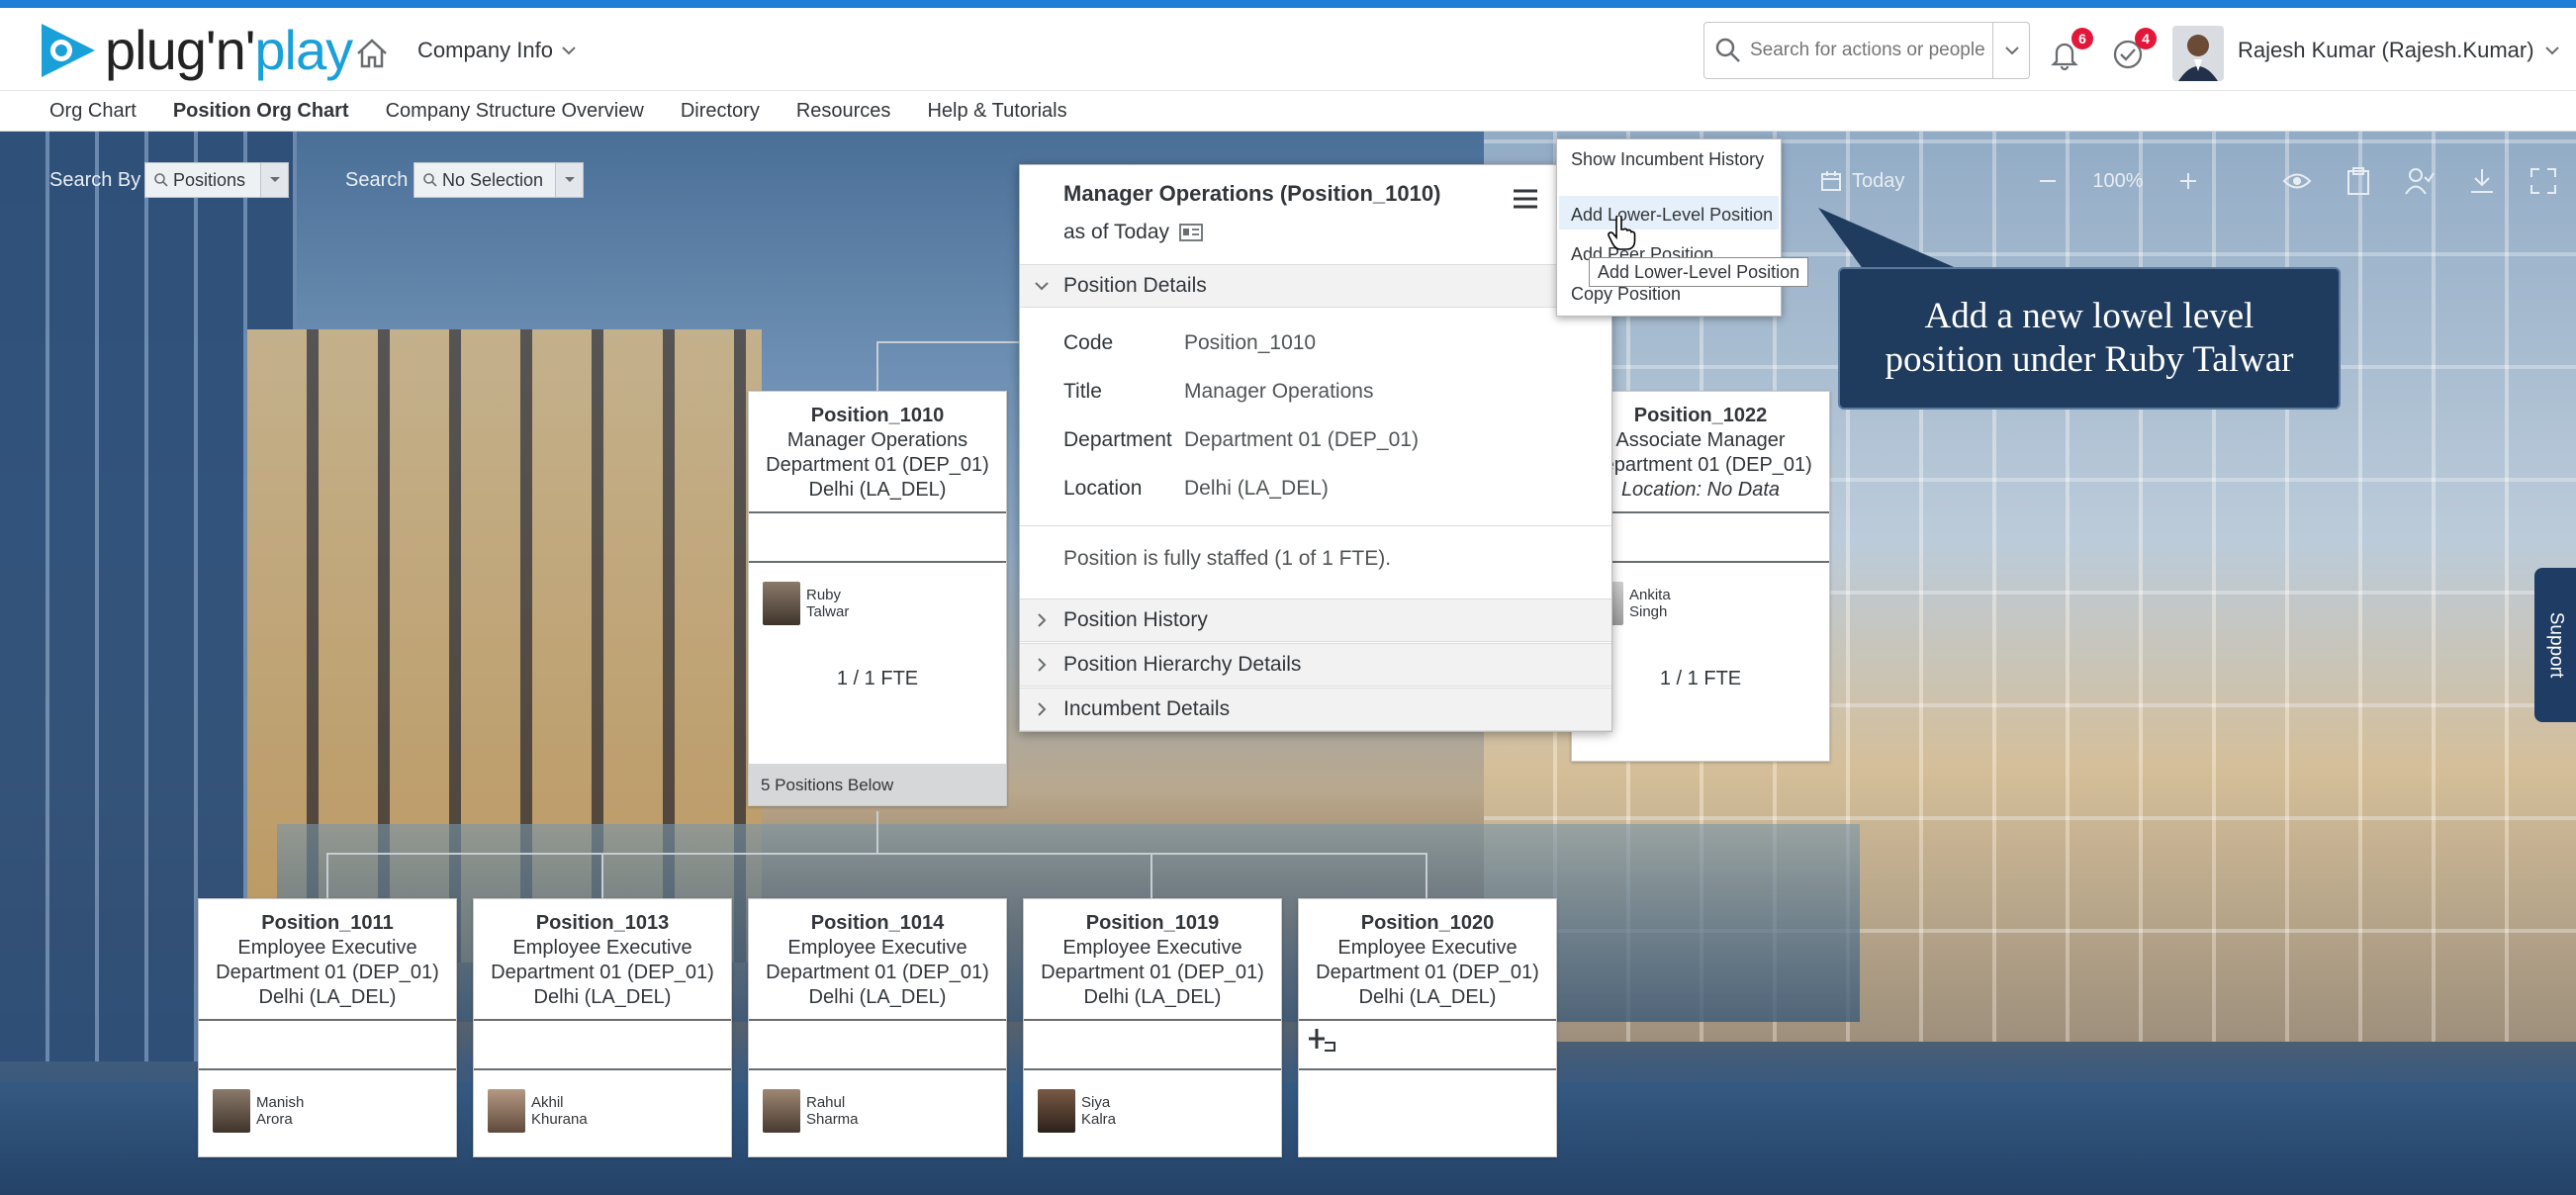  What do you see at coordinates (1182, 665) in the screenshot?
I see `section-label: Position Hierarchy Details` at bounding box center [1182, 665].